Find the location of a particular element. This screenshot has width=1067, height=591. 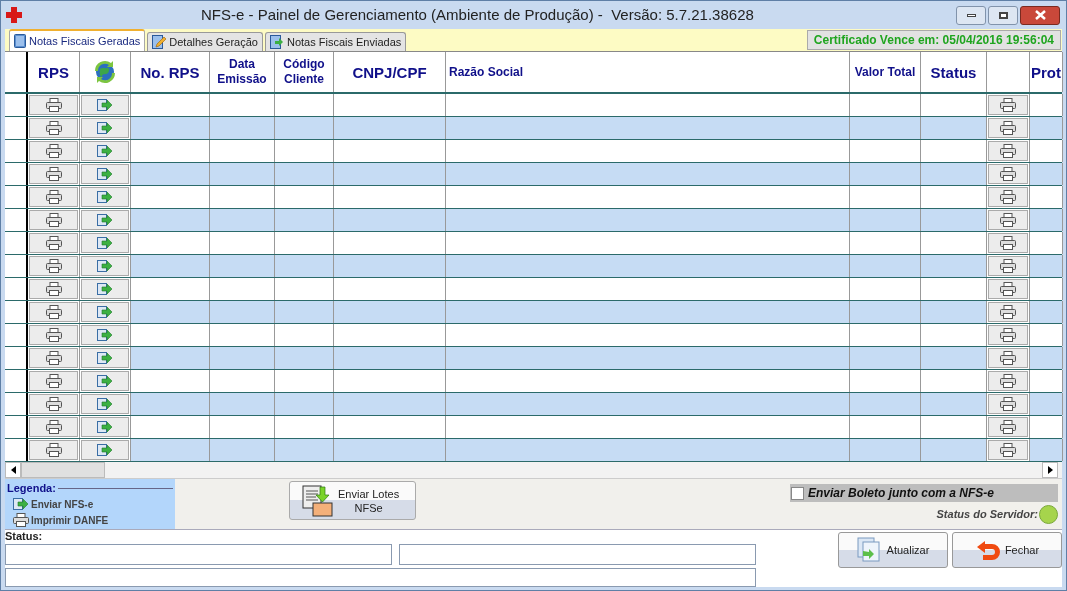

column-header: Código Cliente is located at coordinates (304, 72).